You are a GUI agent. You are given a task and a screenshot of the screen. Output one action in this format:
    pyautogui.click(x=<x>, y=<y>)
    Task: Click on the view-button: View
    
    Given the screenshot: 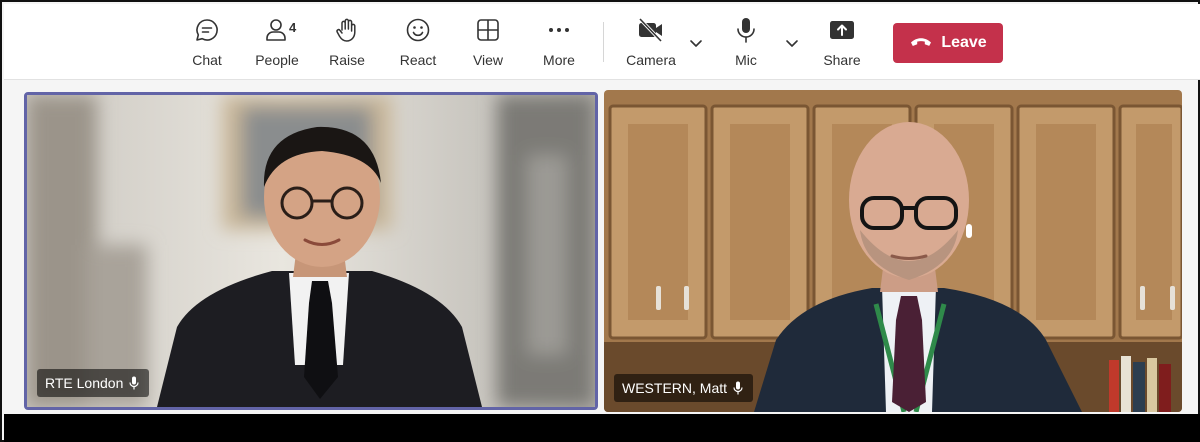 What is the action you would take?
    pyautogui.click(x=488, y=44)
    